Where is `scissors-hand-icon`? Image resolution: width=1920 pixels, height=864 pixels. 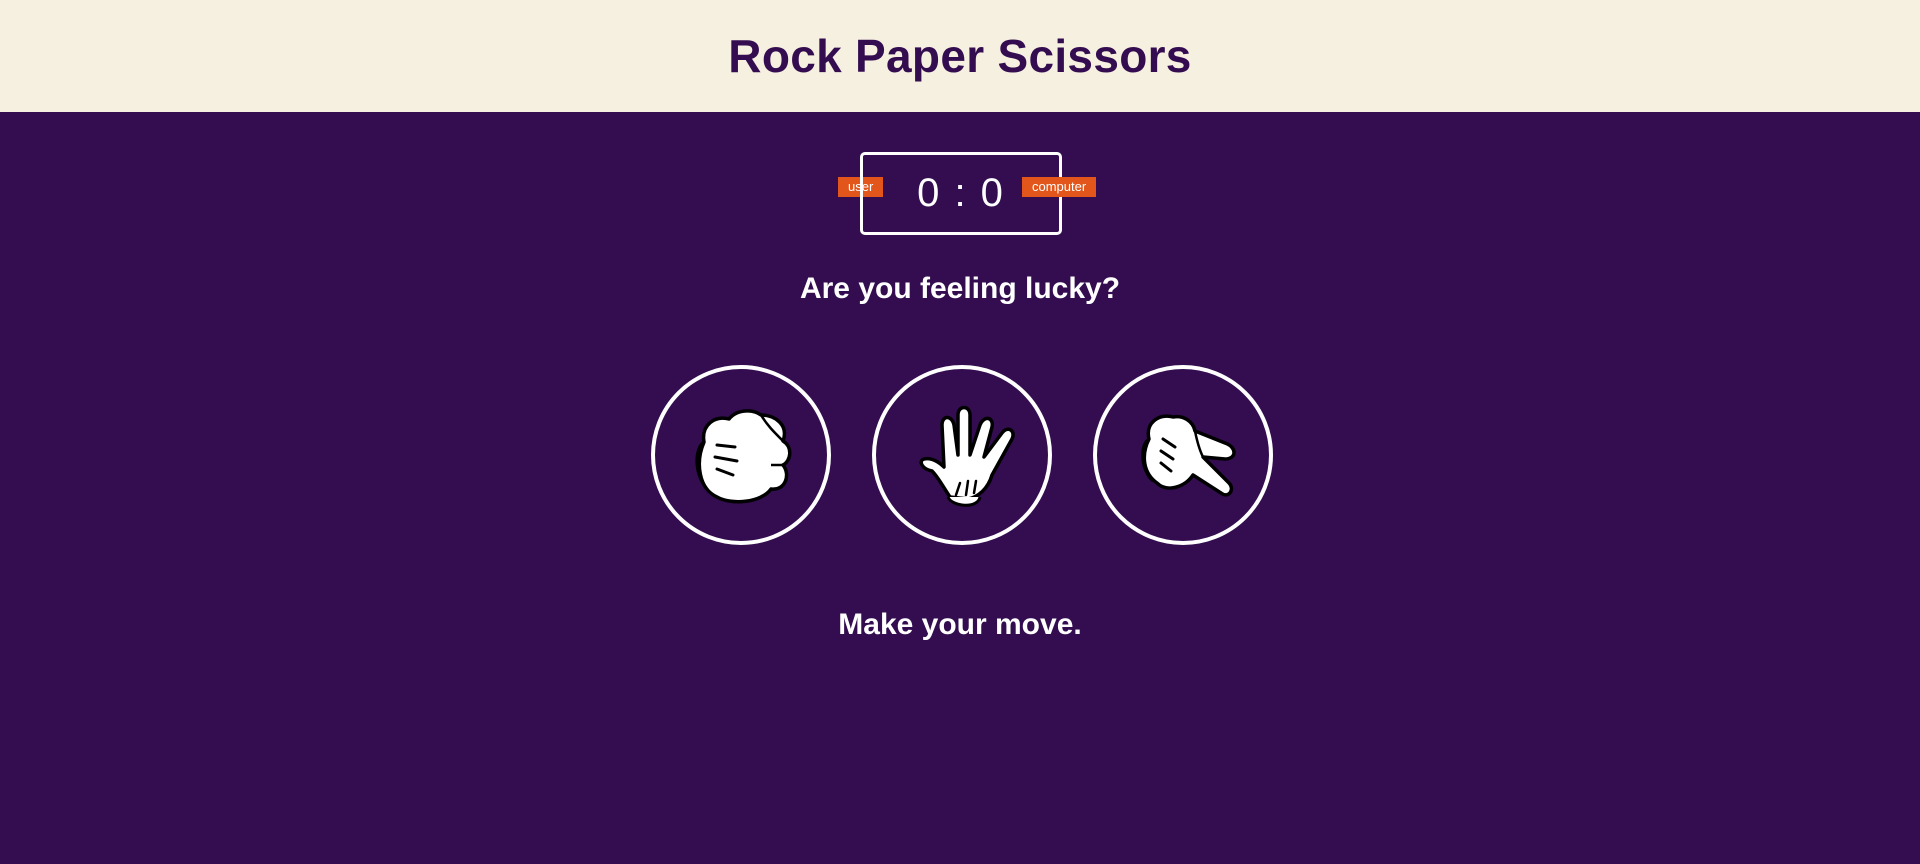 scissors-hand-icon is located at coordinates (1188, 455).